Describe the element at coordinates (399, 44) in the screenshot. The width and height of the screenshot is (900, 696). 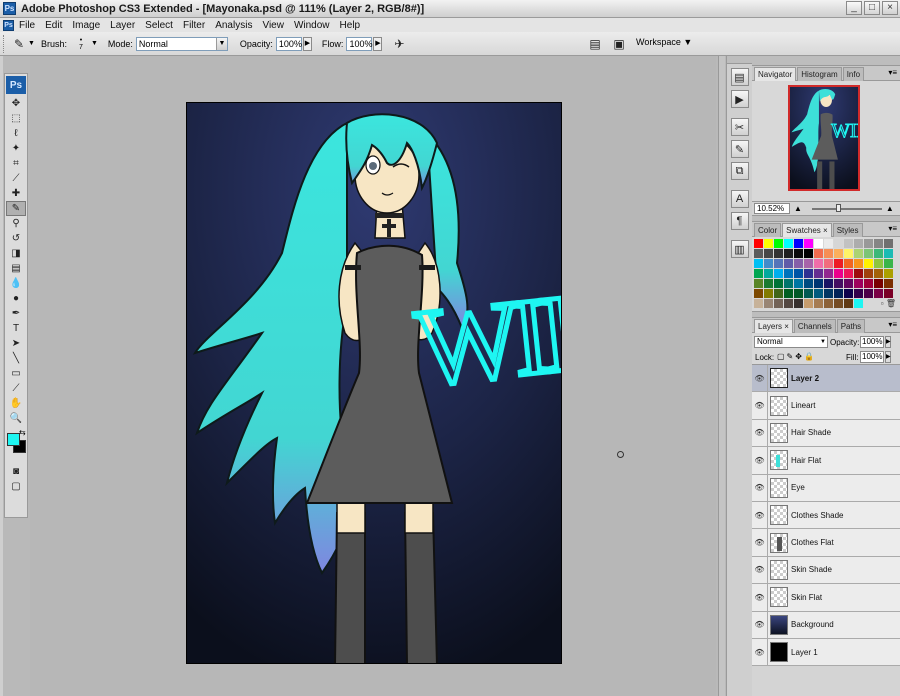
I see `airbrush-icon: ✈` at that location.